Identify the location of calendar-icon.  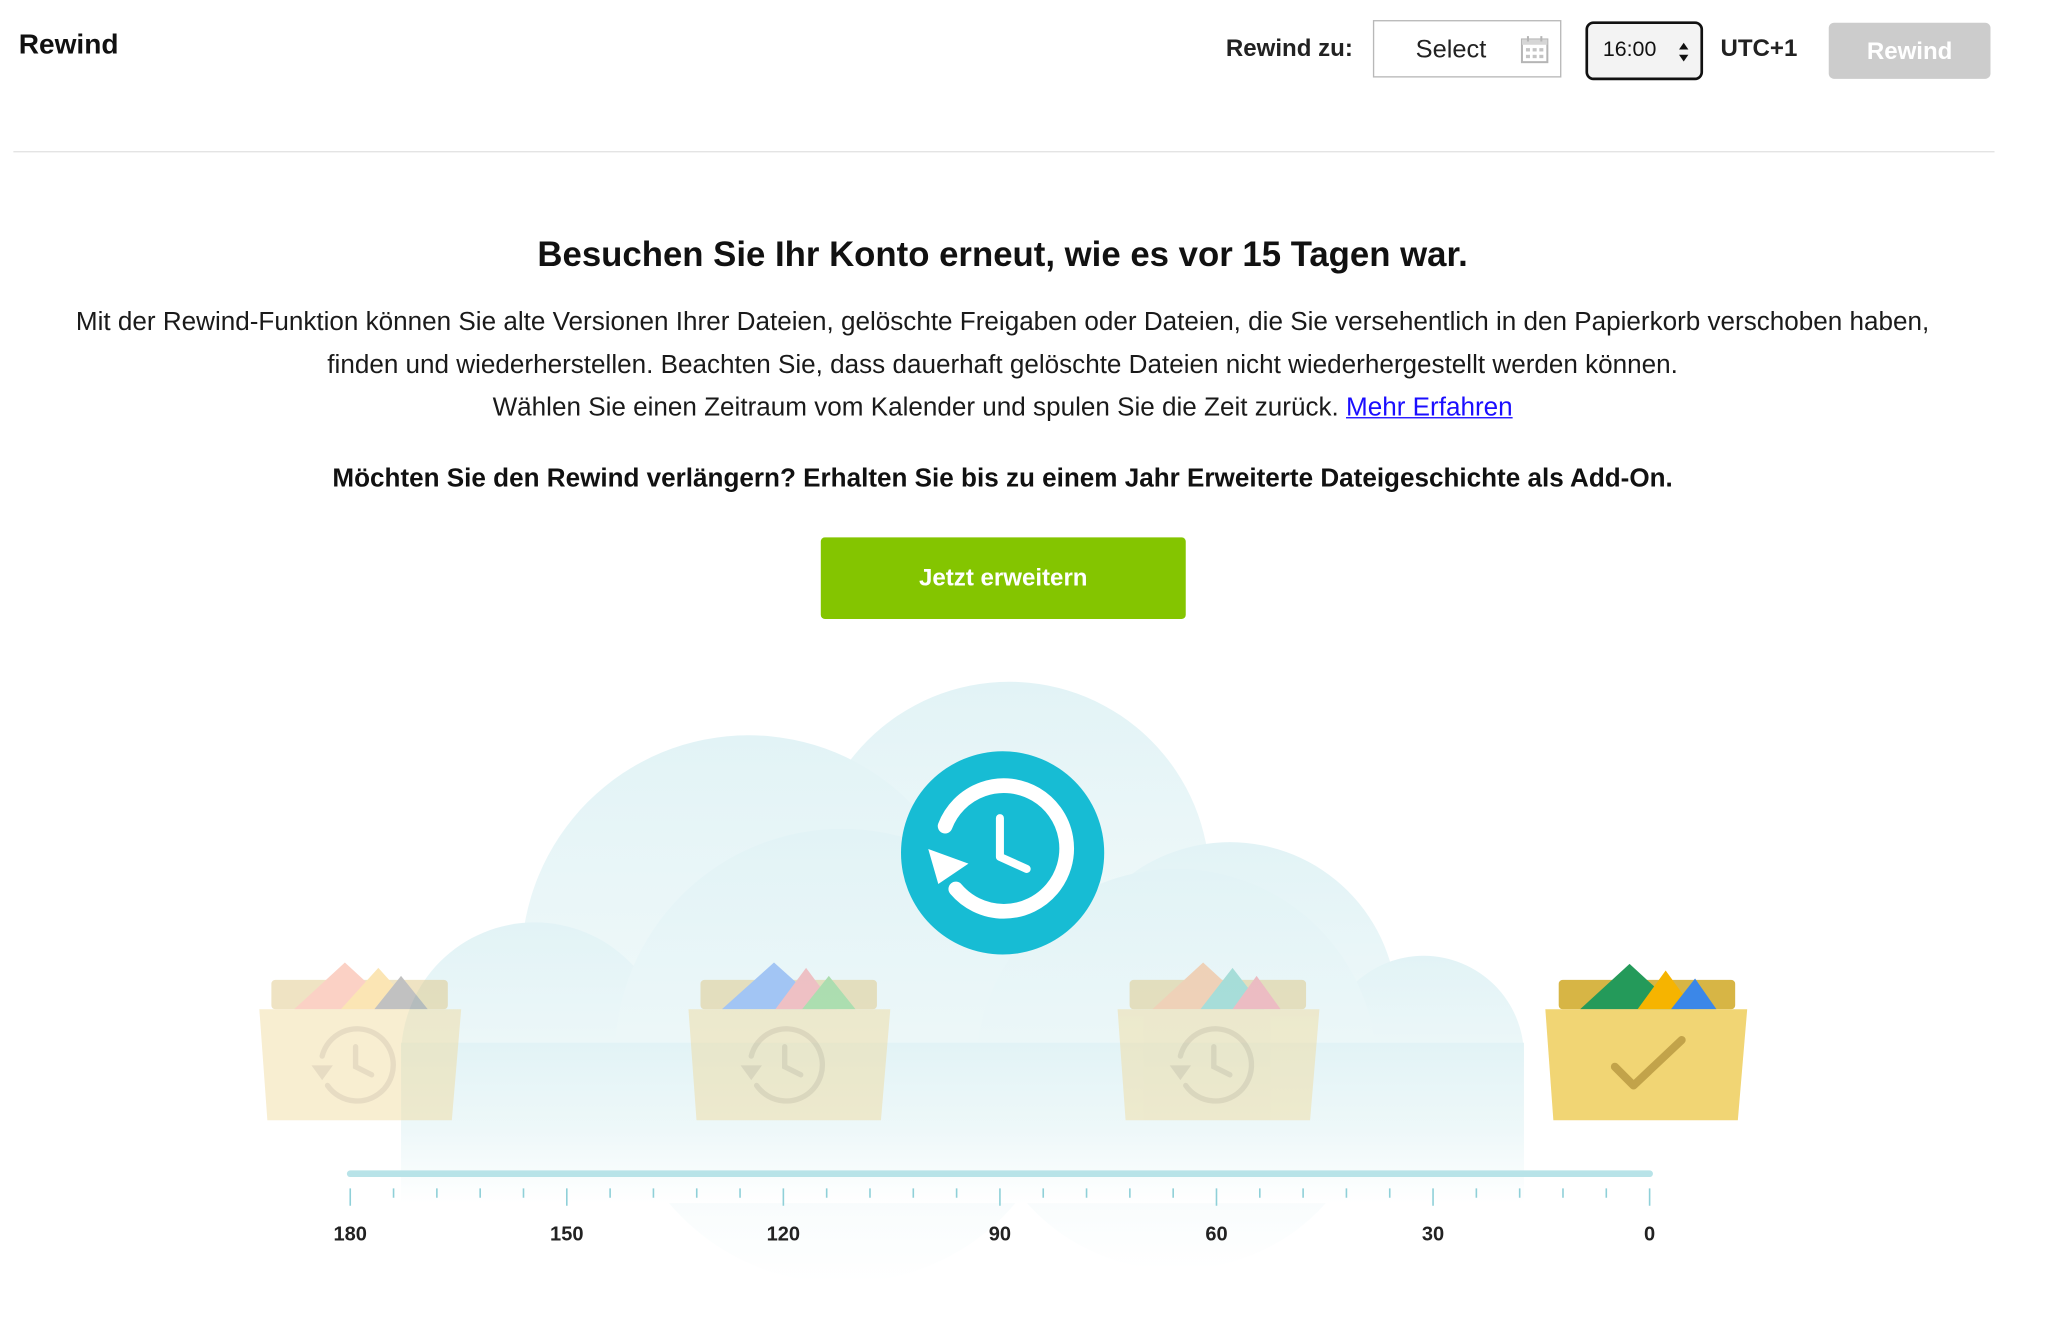
(1534, 49).